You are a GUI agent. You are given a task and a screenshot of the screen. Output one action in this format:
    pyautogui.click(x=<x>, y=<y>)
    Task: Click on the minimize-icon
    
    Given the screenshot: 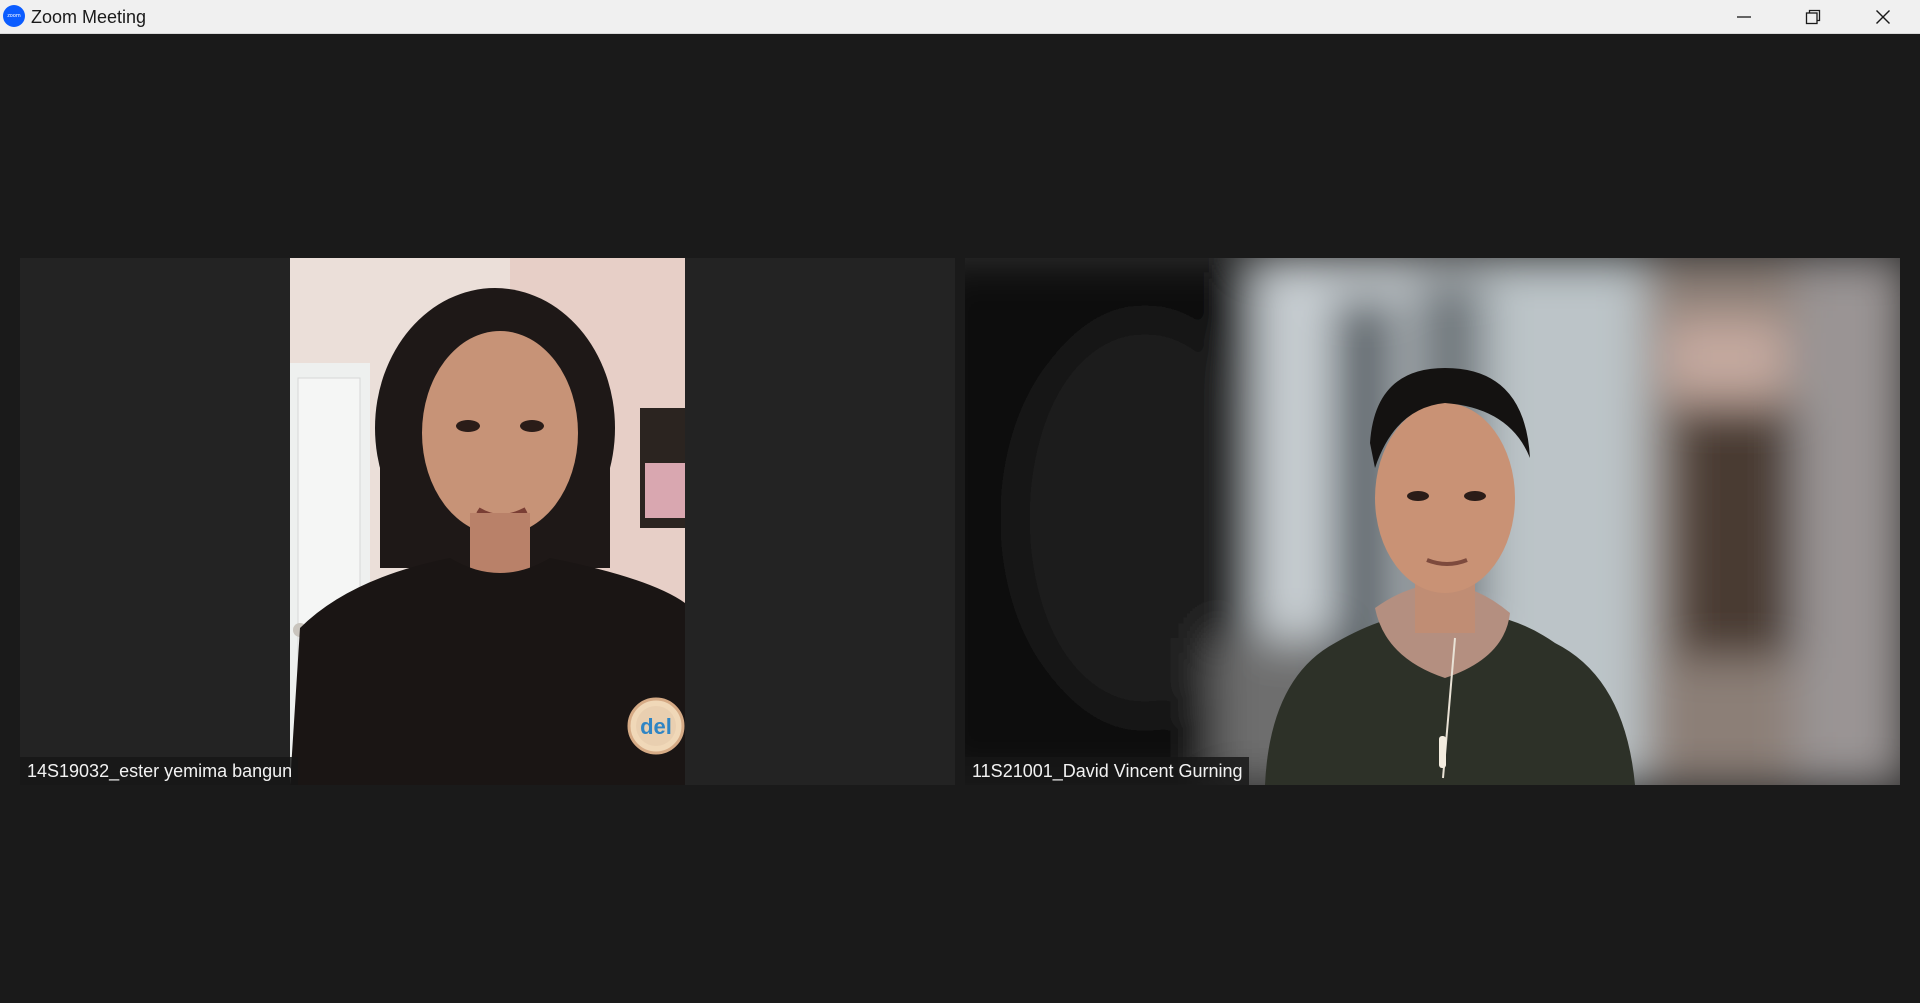 What is the action you would take?
    pyautogui.click(x=1744, y=17)
    